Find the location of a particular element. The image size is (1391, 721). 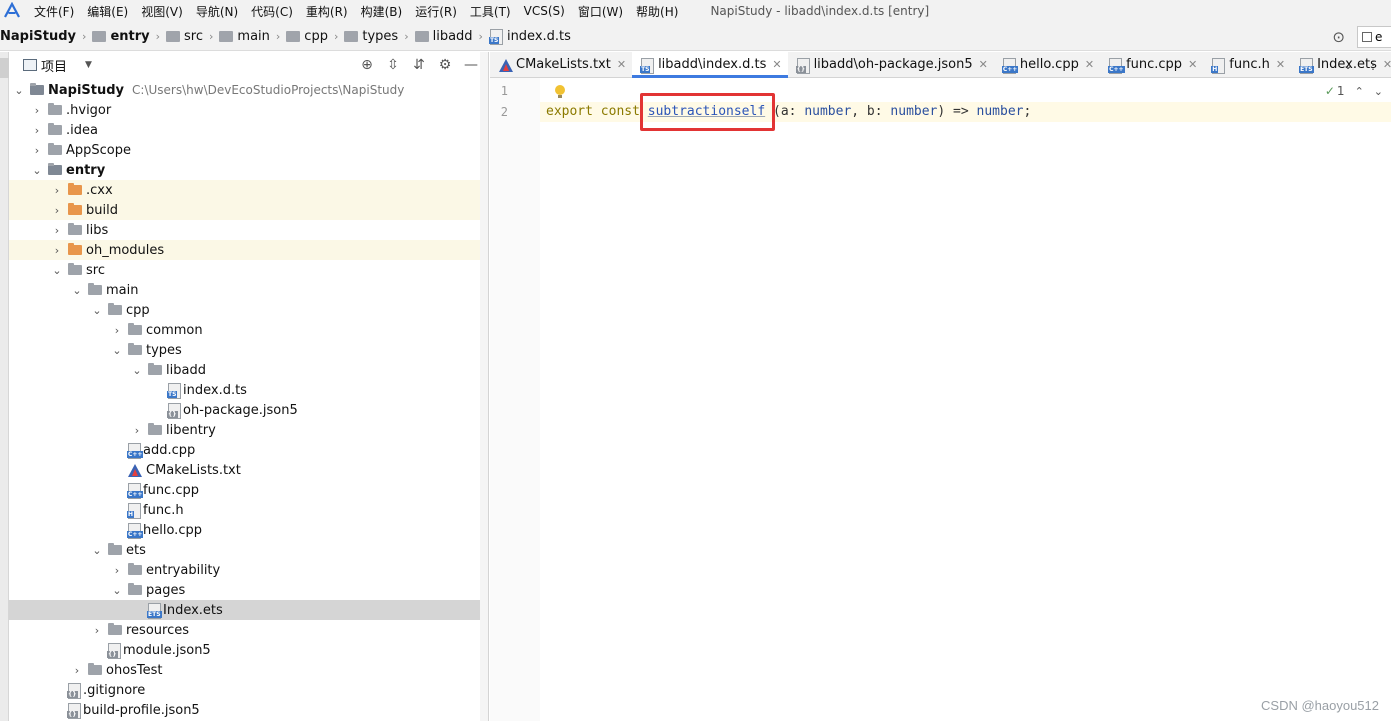

project-scrollbar is located at coordinates (484, 386).